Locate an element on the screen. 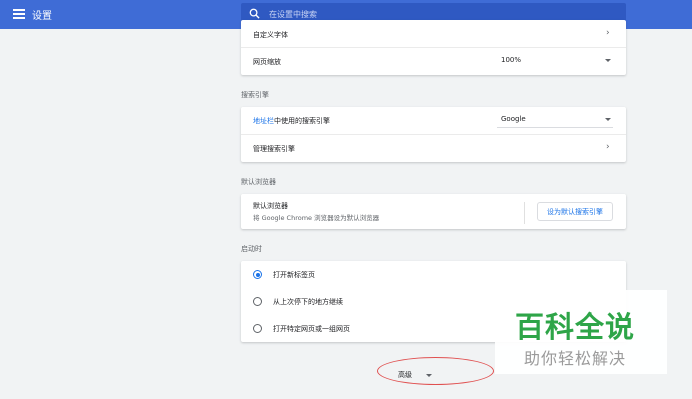 The image size is (692, 399). section-title-on-startup: 启动时 is located at coordinates (251, 249).